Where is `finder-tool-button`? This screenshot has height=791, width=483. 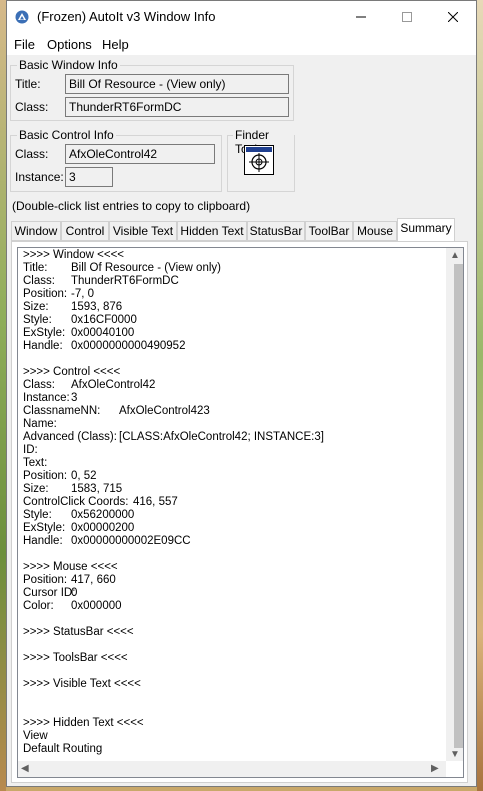
finder-tool-button is located at coordinates (259, 160).